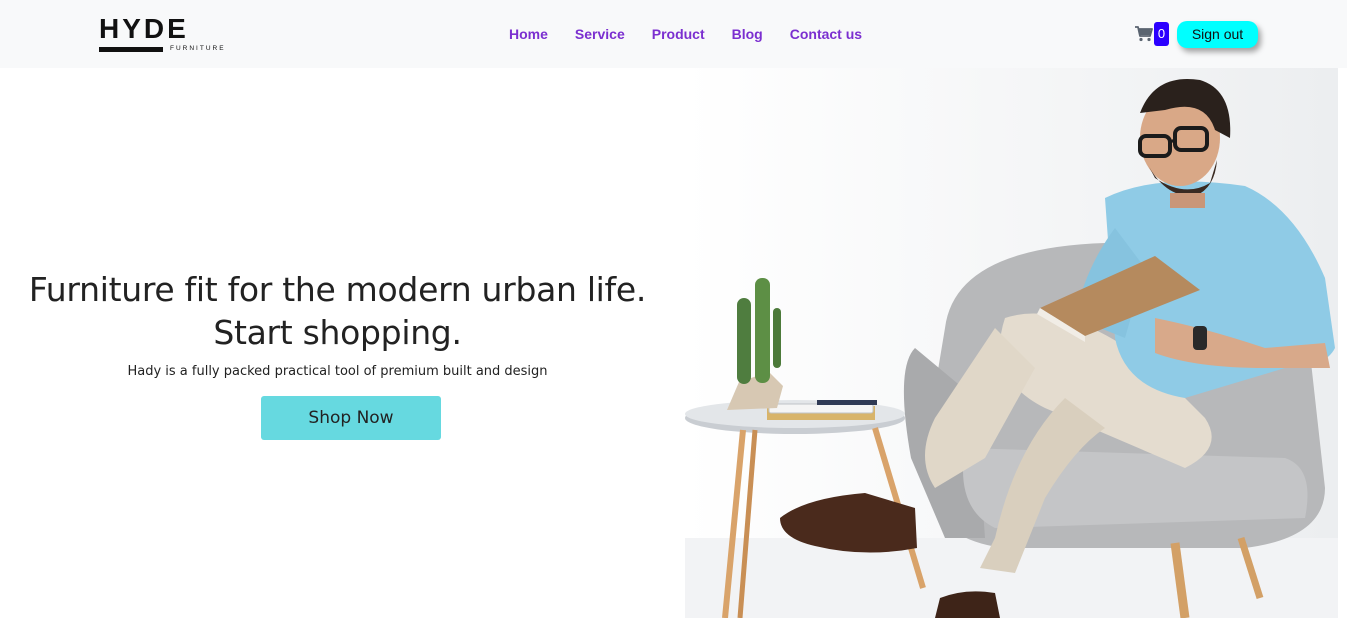  What do you see at coordinates (1217, 34) in the screenshot?
I see `sign-out-button: Sign out` at bounding box center [1217, 34].